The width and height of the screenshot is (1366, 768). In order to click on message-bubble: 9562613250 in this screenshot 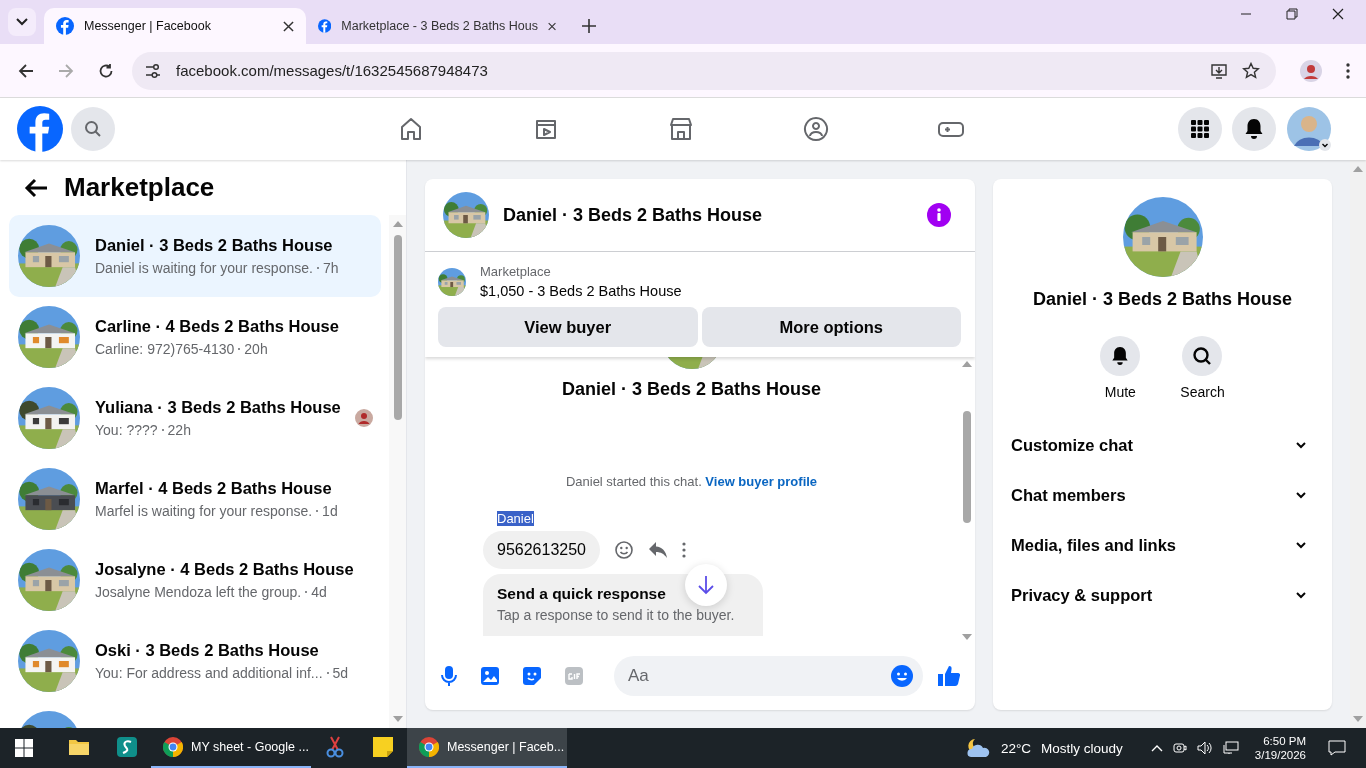, I will do `click(541, 550)`.